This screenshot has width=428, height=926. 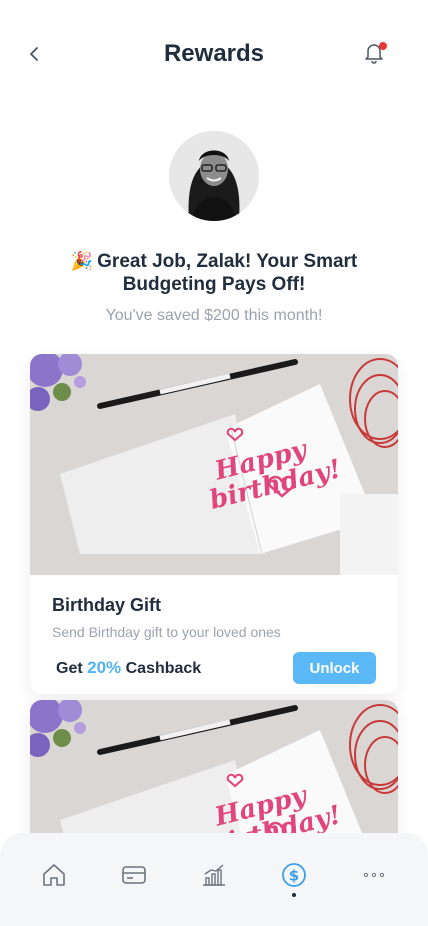 I want to click on reward-card: Happy birthday!, so click(x=214, y=775).